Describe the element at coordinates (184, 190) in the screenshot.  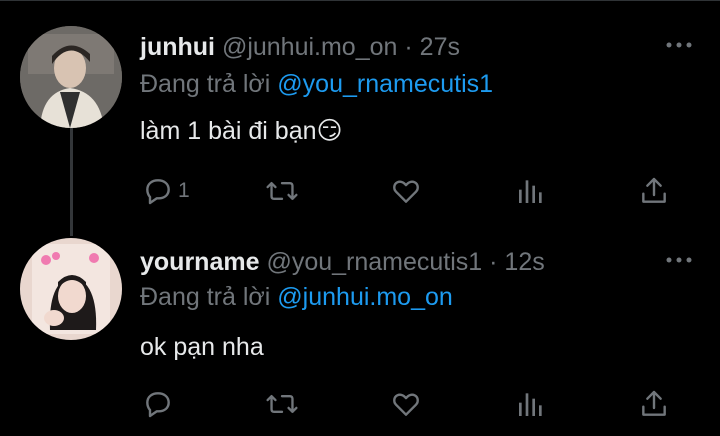
I see `reply-count: 1` at that location.